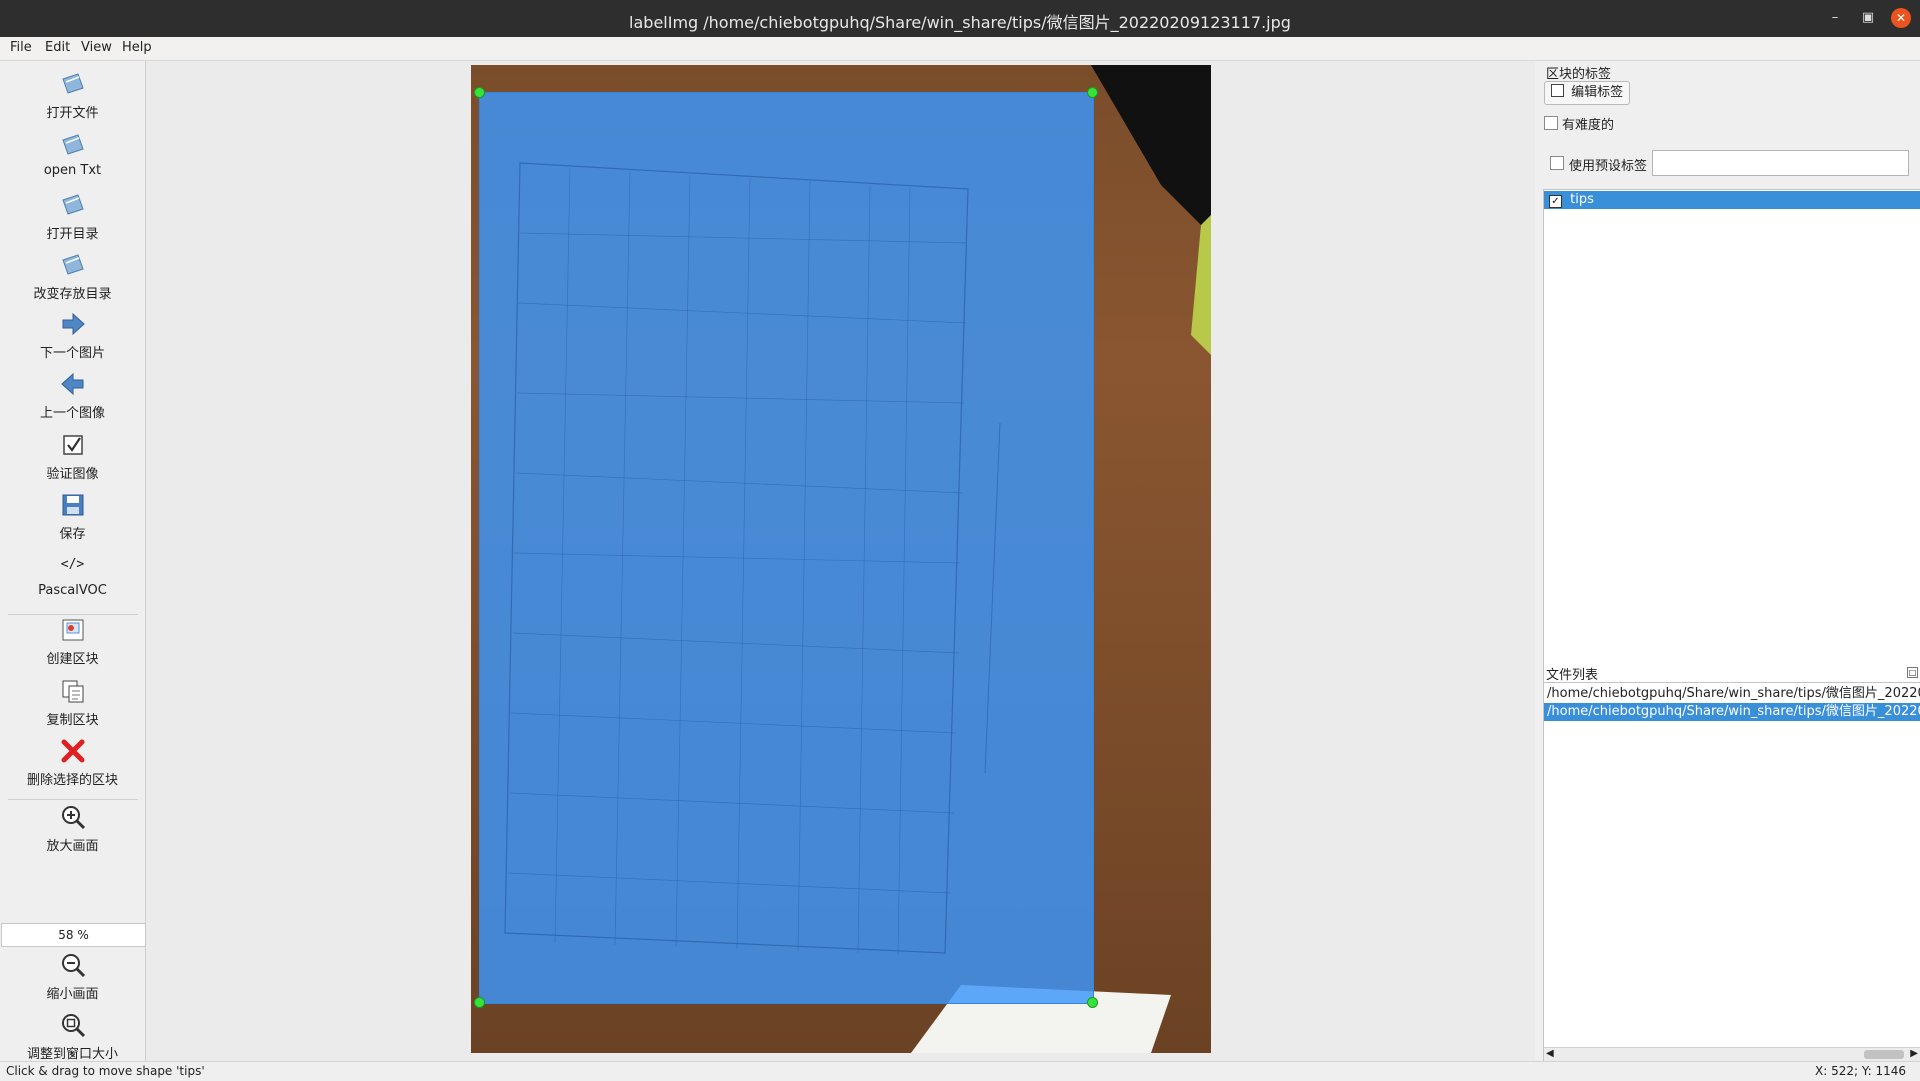  What do you see at coordinates (73, 966) in the screenshot?
I see `zoom-out-icon` at bounding box center [73, 966].